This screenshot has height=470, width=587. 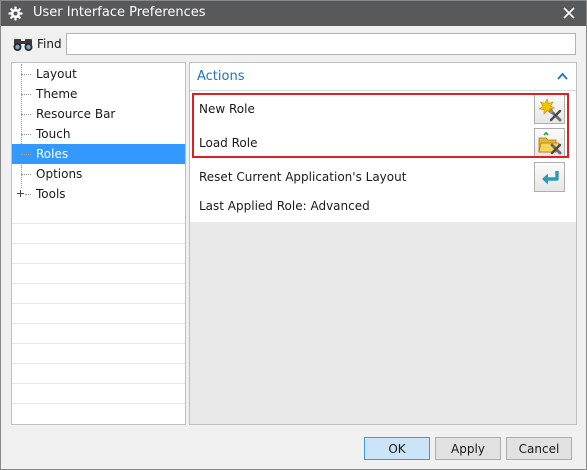 What do you see at coordinates (383, 109) in the screenshot?
I see `new-role-row: New Role` at bounding box center [383, 109].